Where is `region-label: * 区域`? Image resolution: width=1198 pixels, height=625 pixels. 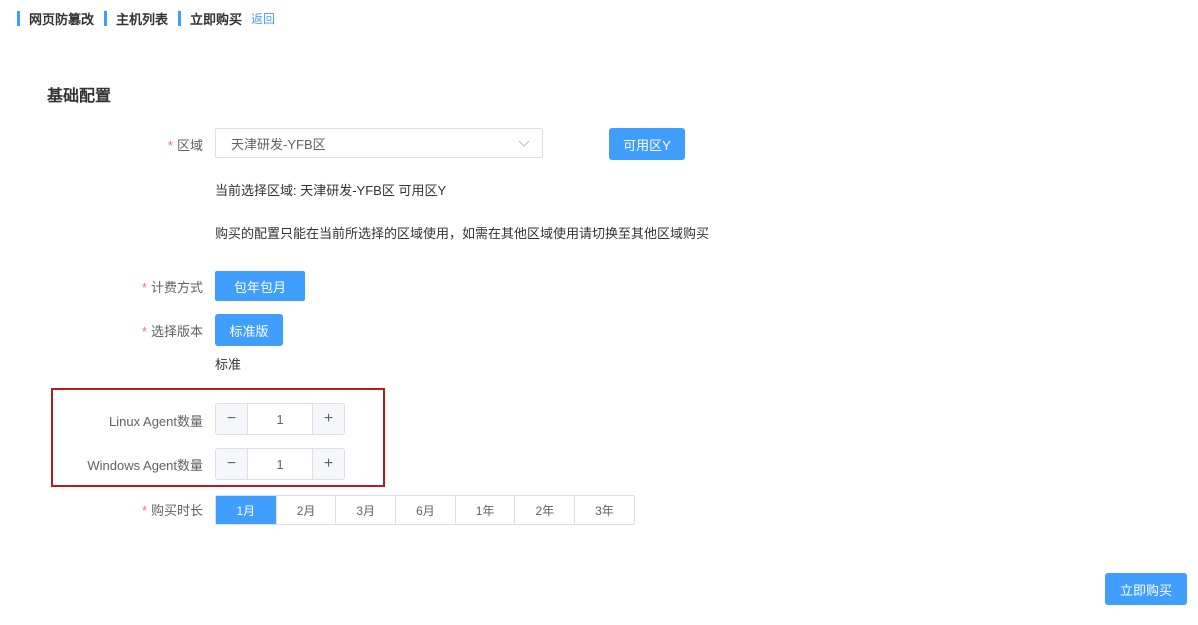 region-label: * 区域 is located at coordinates (185, 144).